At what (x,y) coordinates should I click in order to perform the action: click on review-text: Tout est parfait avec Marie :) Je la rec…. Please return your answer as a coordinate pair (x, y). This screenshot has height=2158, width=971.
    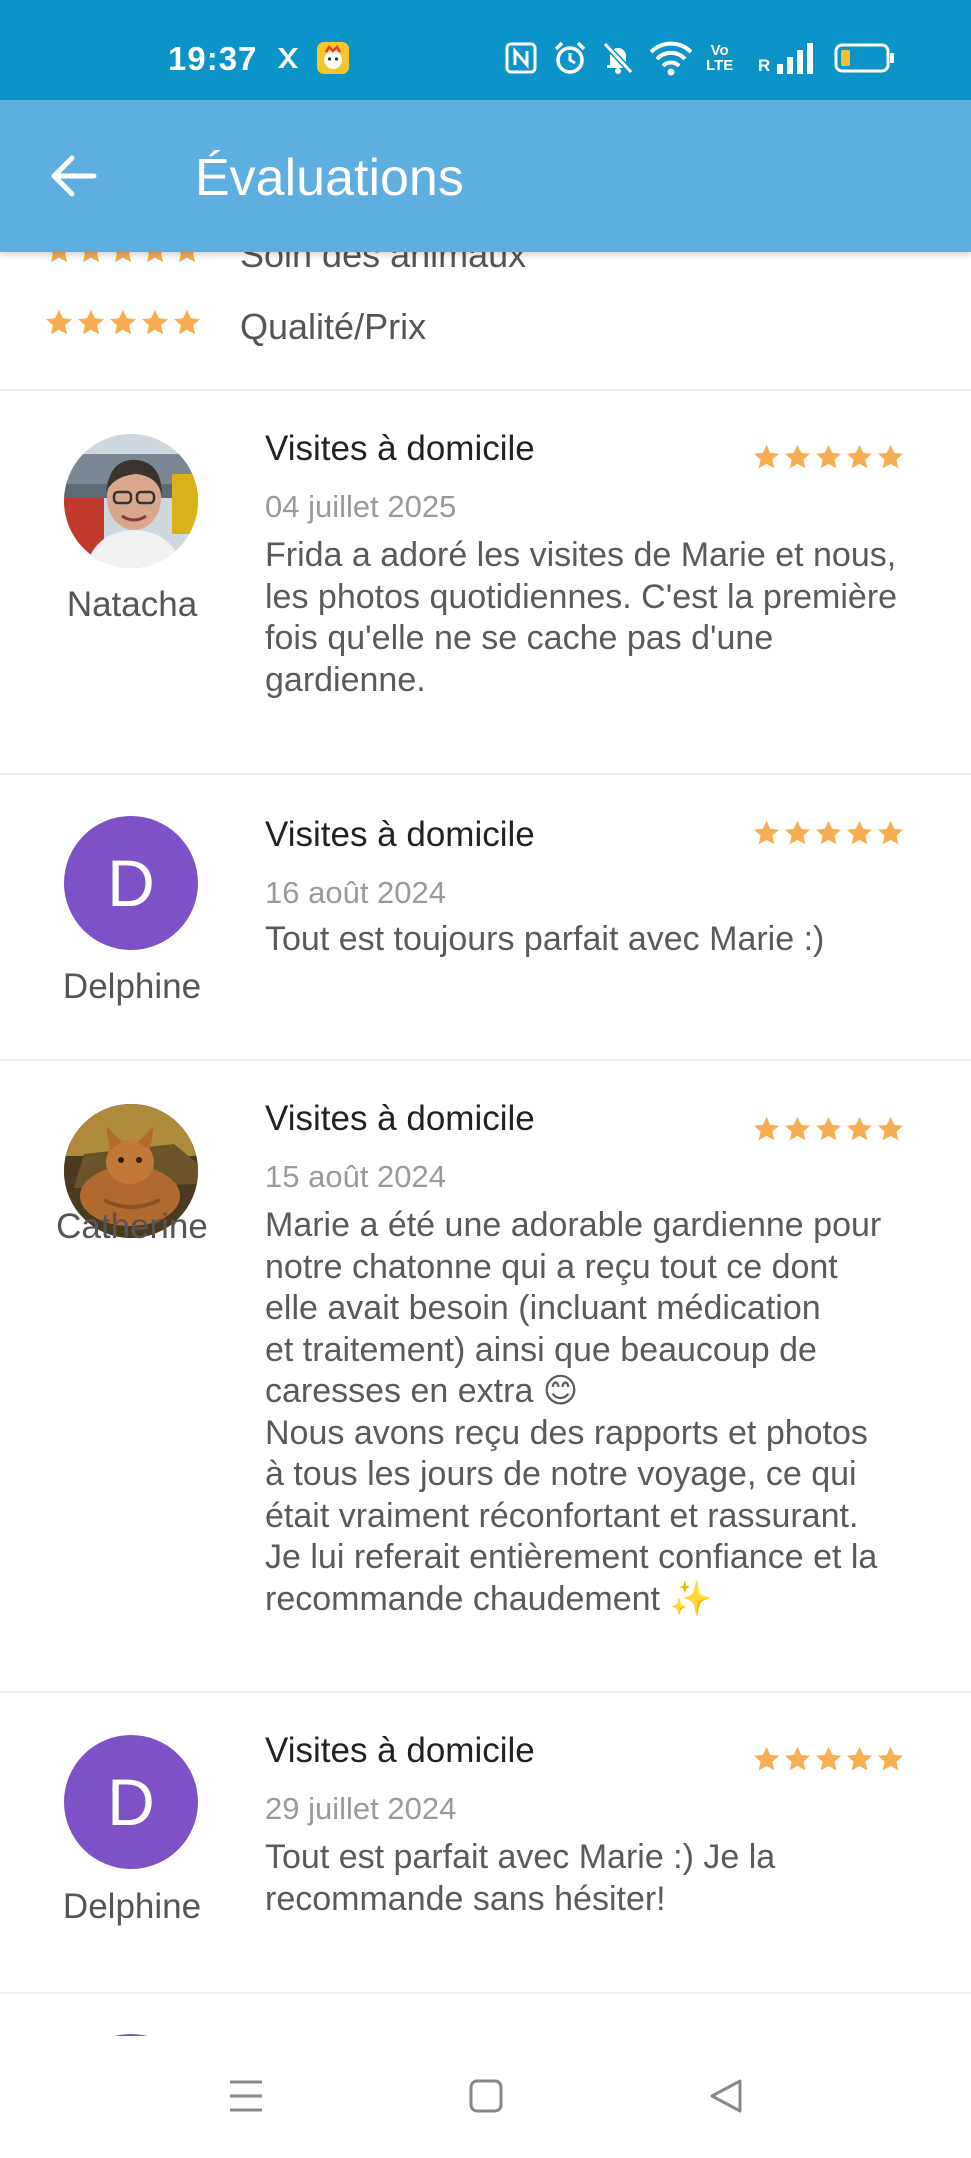
    Looking at the image, I should click on (520, 1878).